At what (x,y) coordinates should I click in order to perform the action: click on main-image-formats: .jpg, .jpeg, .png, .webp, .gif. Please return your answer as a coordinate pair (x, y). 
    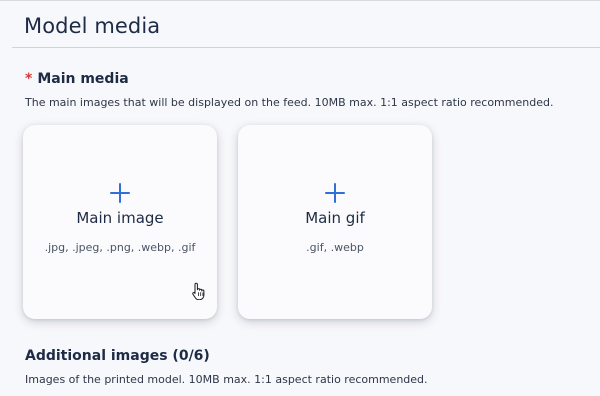
    Looking at the image, I should click on (120, 247).